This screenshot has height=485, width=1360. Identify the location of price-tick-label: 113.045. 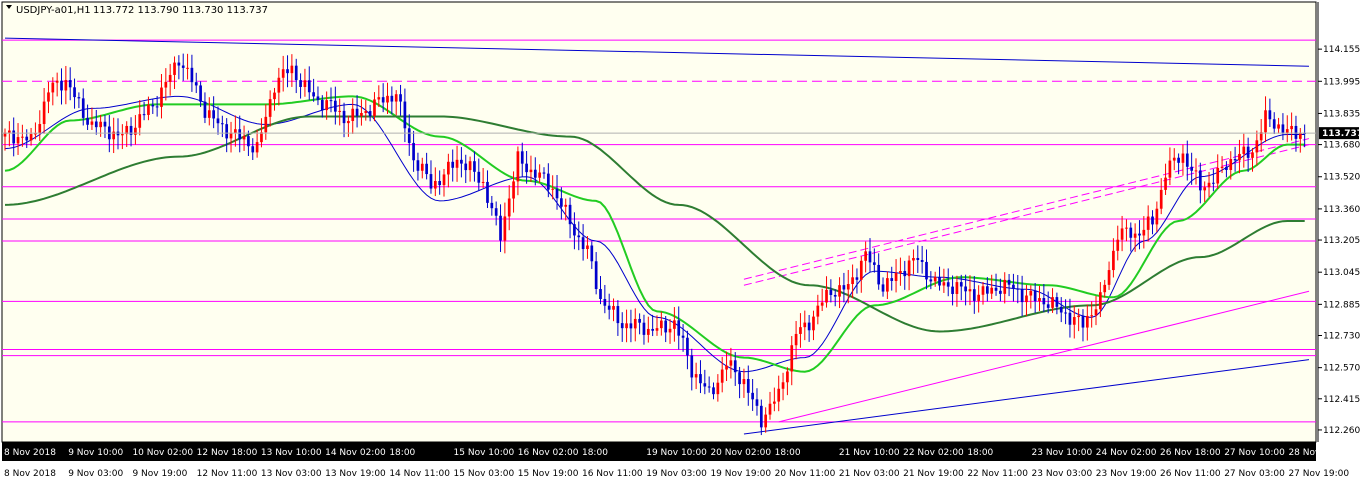
(1341, 273).